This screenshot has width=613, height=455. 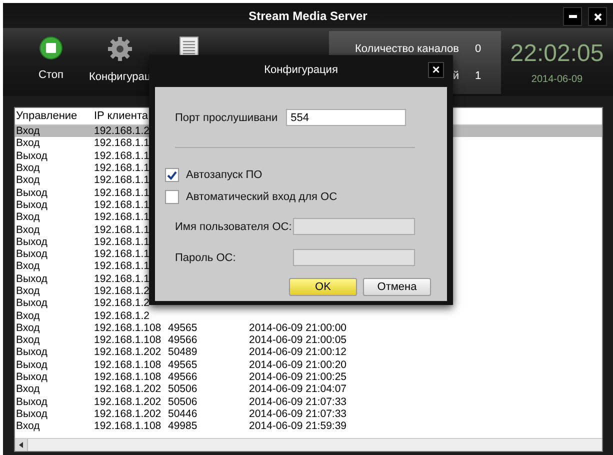 I want to click on column-header: Управление, so click(x=55, y=116).